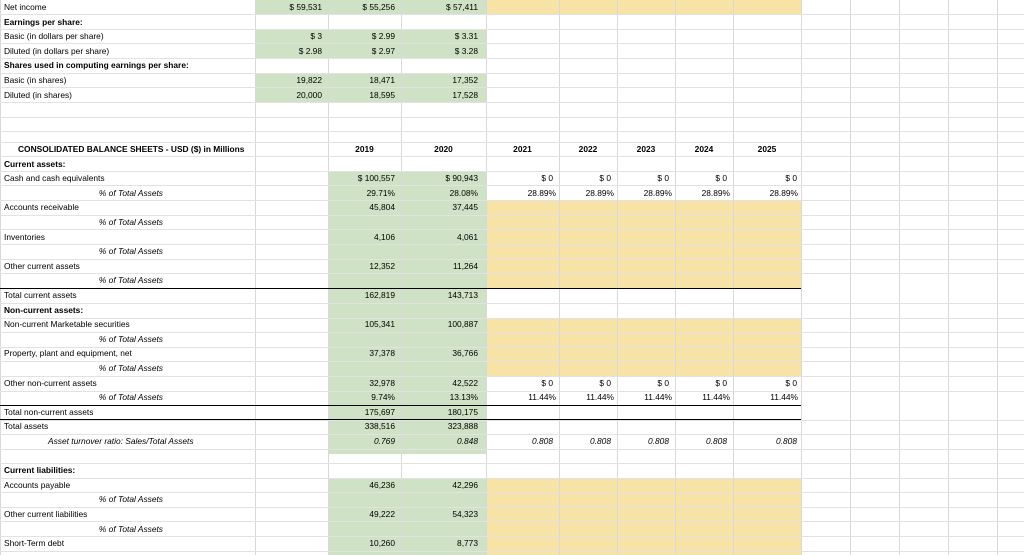 This screenshot has width=1024, height=555. I want to click on cash-pct-2019: 29.71%, so click(361, 193).